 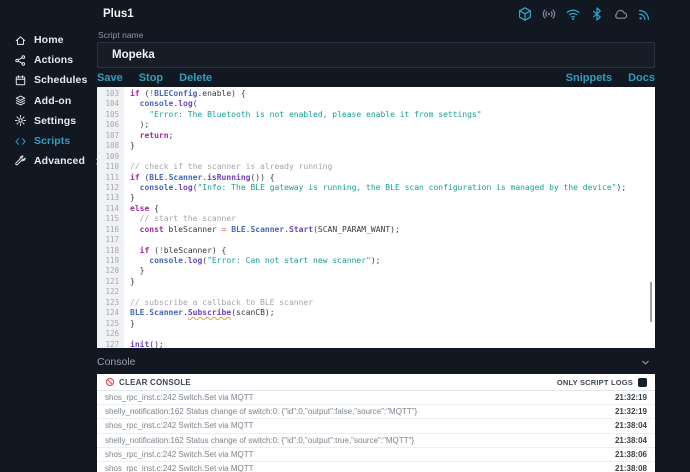 I want to click on sidebar-item-label: Schedules, so click(x=61, y=80).